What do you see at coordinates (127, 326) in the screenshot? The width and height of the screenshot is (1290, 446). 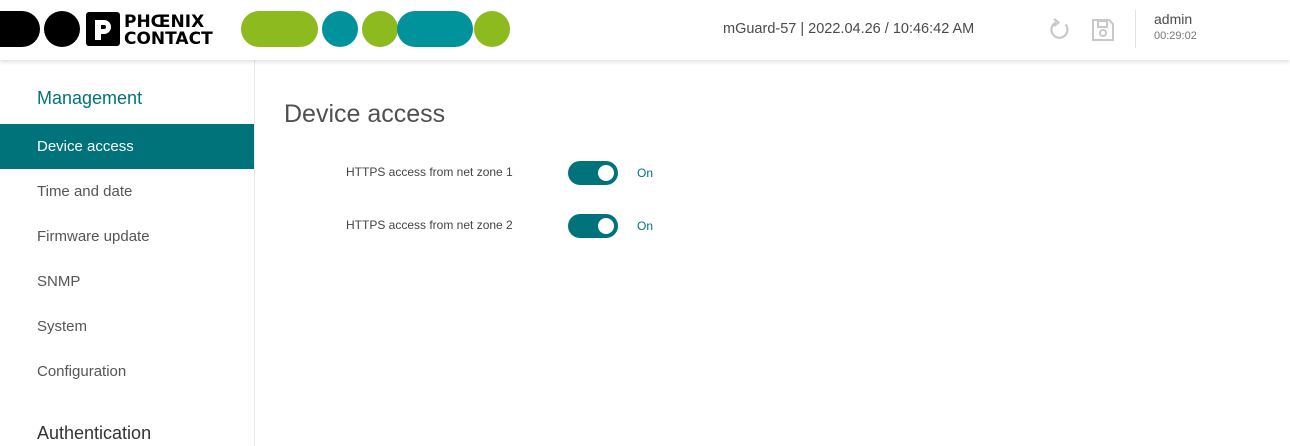 I see `sidebar-item-system: System` at bounding box center [127, 326].